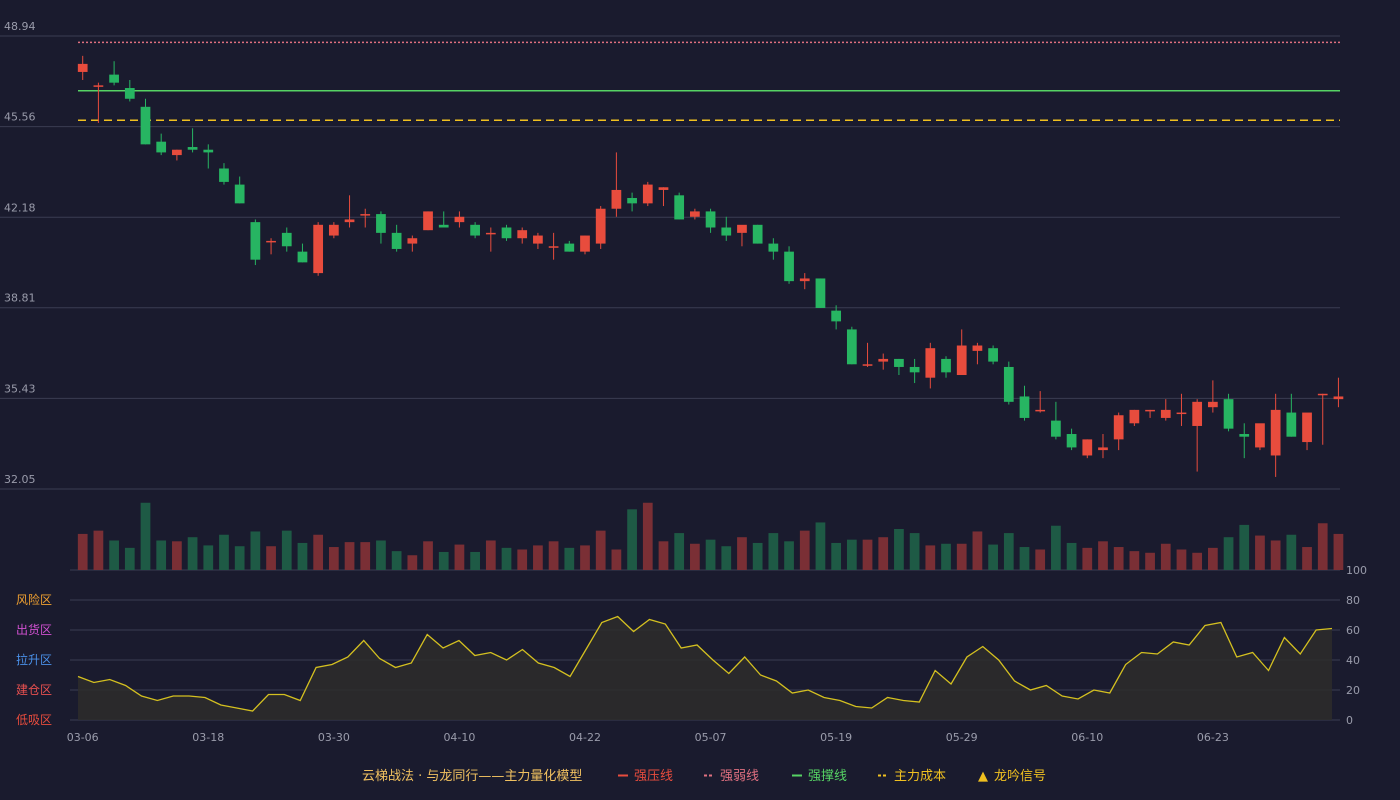  What do you see at coordinates (472, 776) in the screenshot?
I see `legend-title: 云梯战法 · 与龙同行——主力量化模型` at bounding box center [472, 776].